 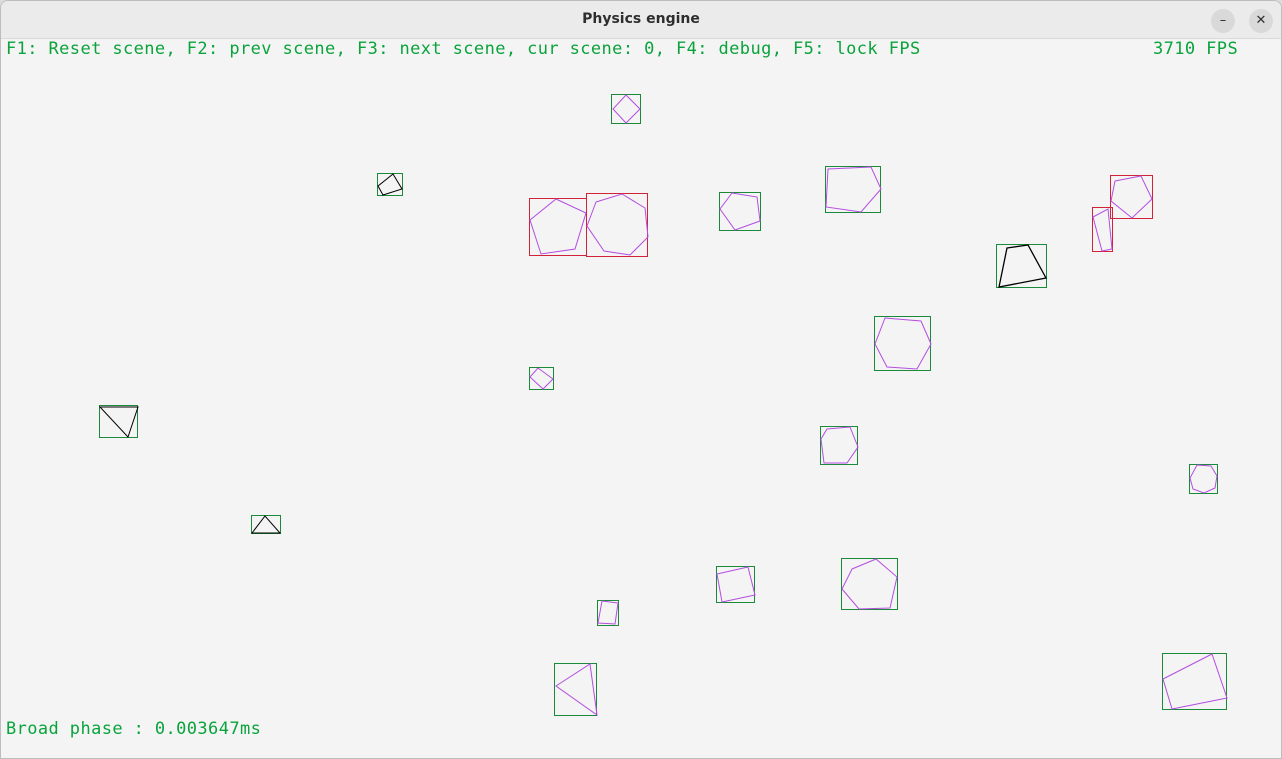 What do you see at coordinates (266, 524) in the screenshot?
I see `body-static-triangle-b` at bounding box center [266, 524].